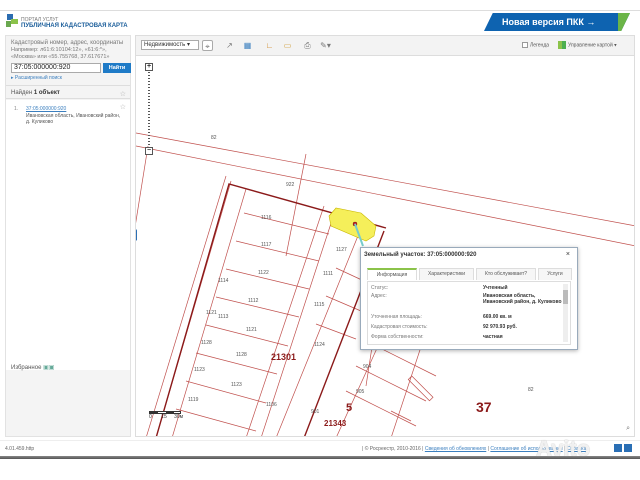 The image size is (640, 480). What do you see at coordinates (396, 317) in the screenshot?
I see `row-label: Уточненная площадь:` at bounding box center [396, 317].